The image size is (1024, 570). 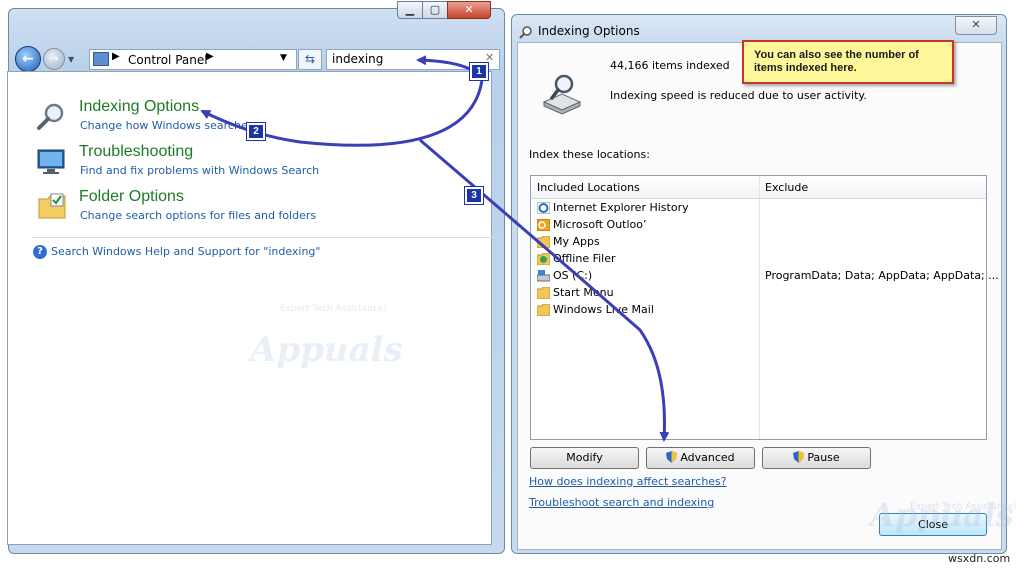 I want to click on list-item: Windows Live Mail, so click(x=762, y=310).